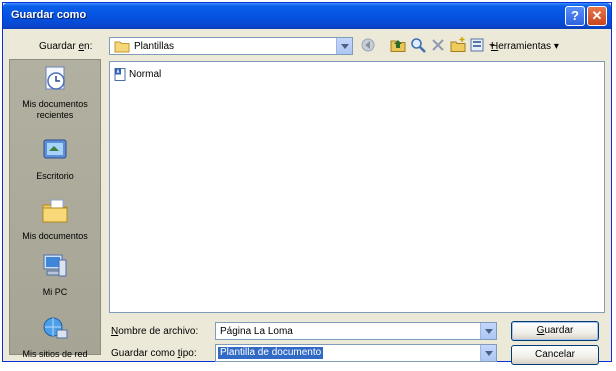  Describe the element at coordinates (66, 46) in the screenshot. I see `save-in-label: Guardar en:` at that location.